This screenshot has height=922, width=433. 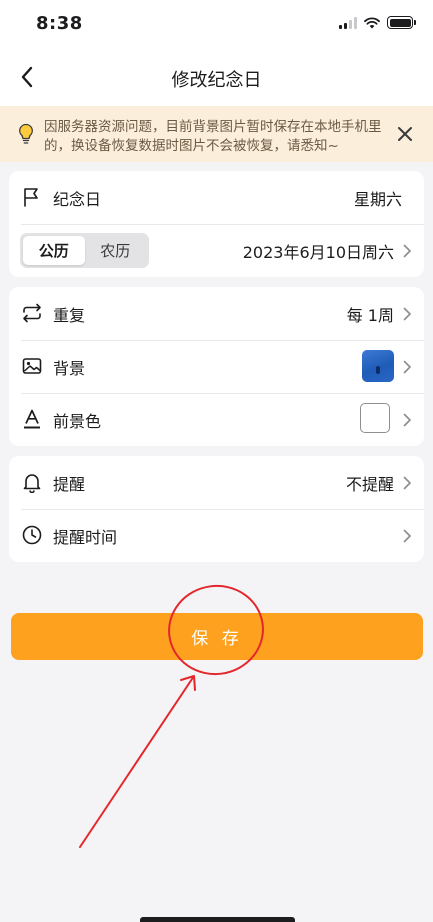 I want to click on text-color-icon, so click(x=32, y=419).